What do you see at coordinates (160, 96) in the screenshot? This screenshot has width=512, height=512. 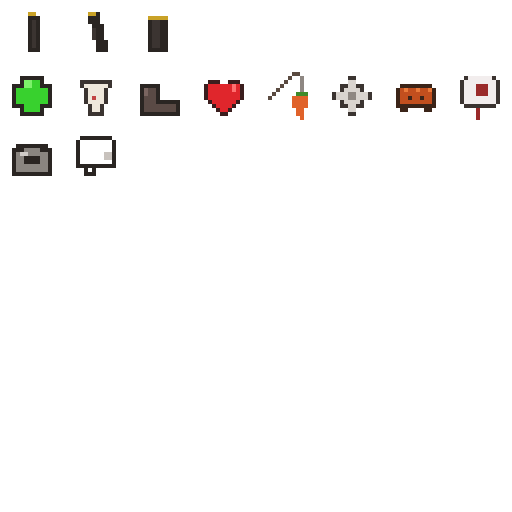 I see `boot-icon` at bounding box center [160, 96].